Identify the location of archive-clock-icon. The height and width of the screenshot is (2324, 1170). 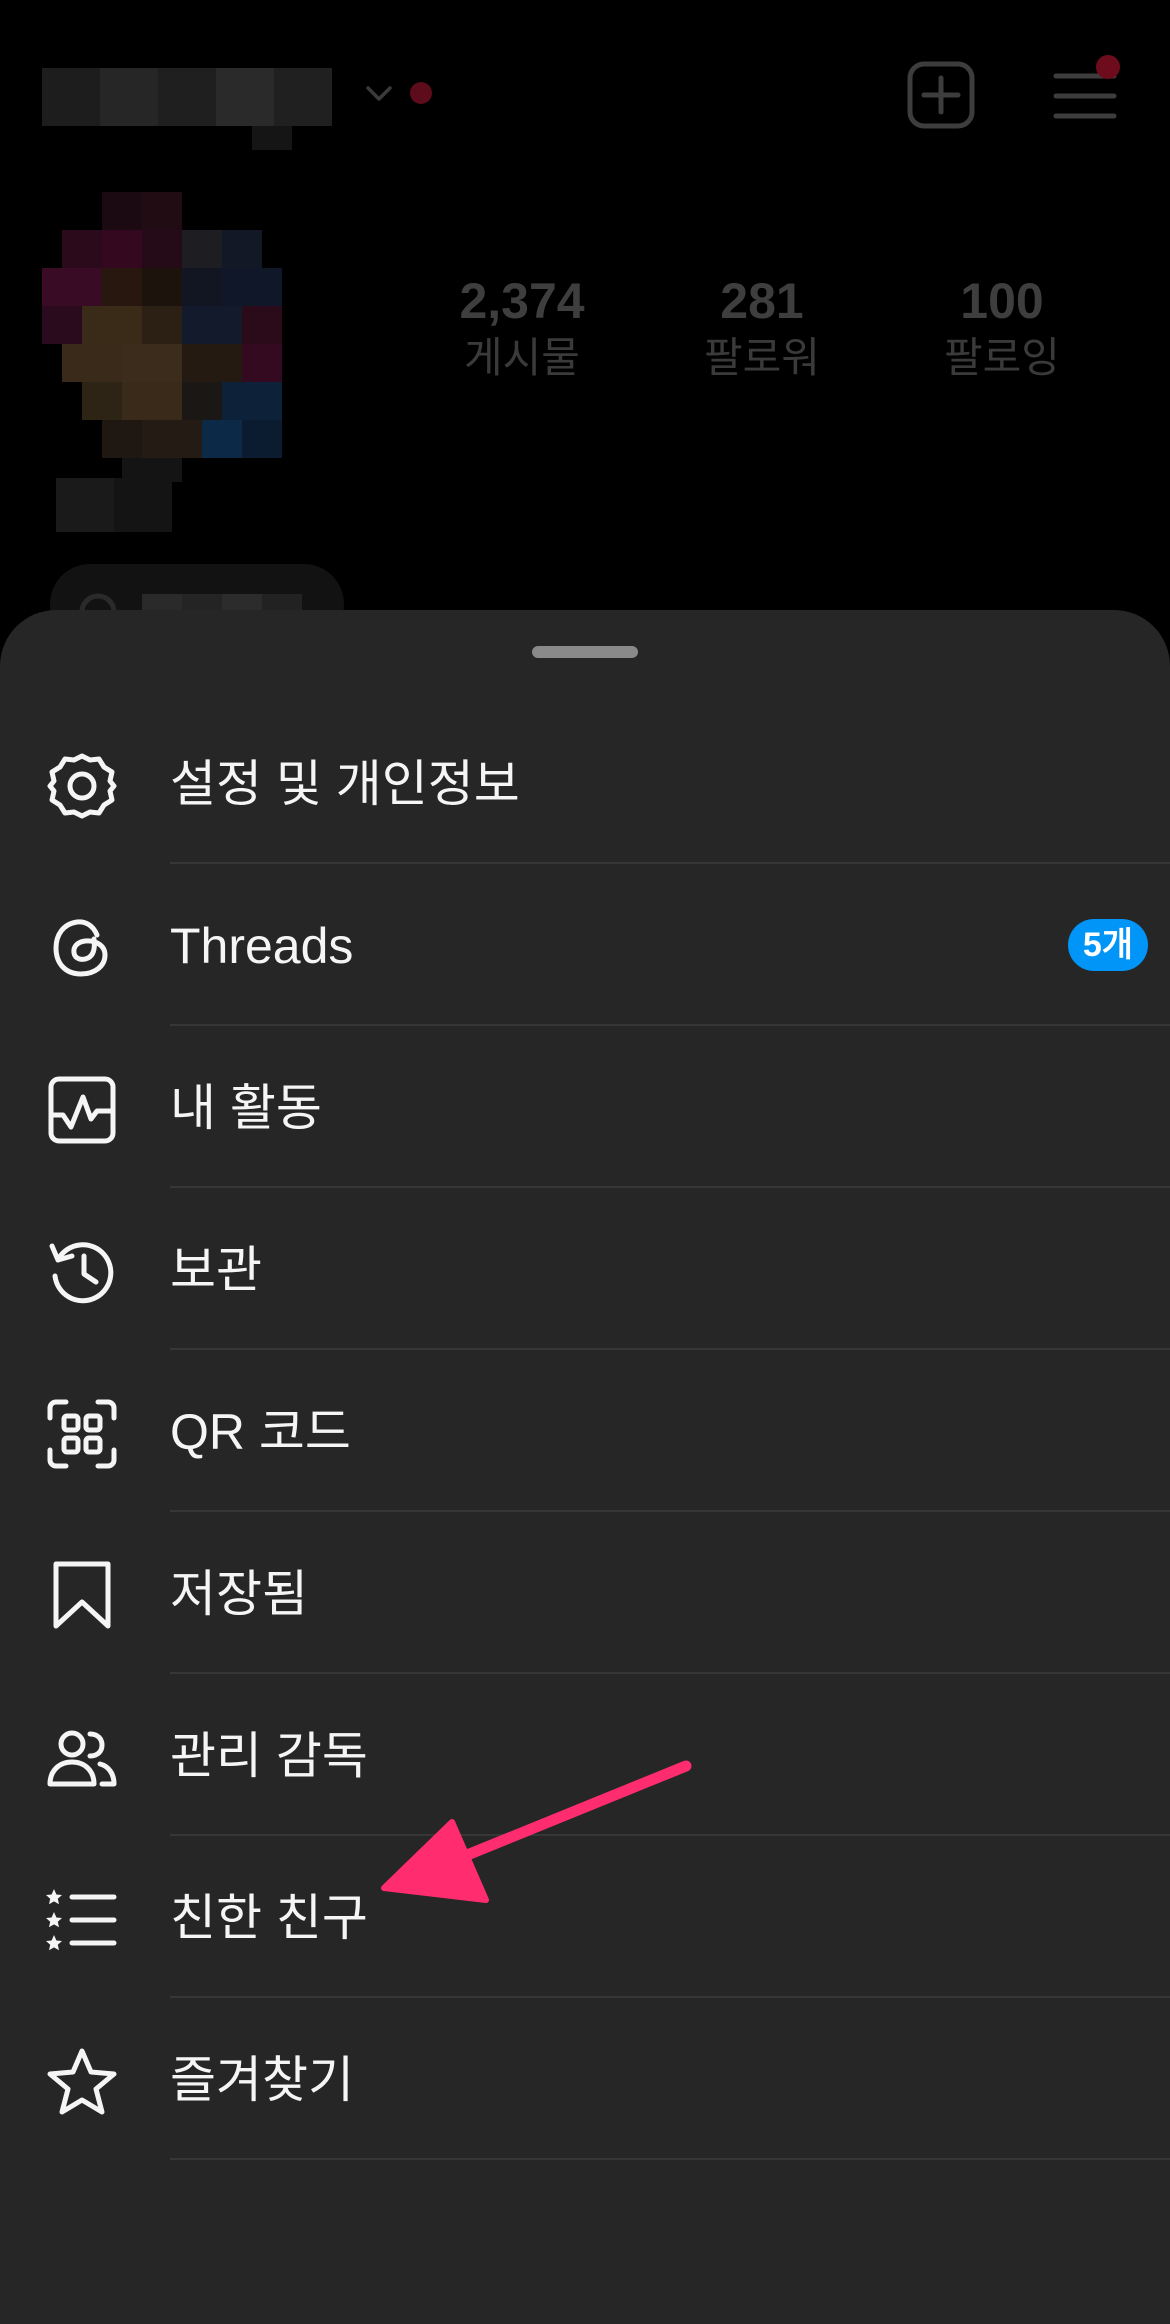
(82, 1272).